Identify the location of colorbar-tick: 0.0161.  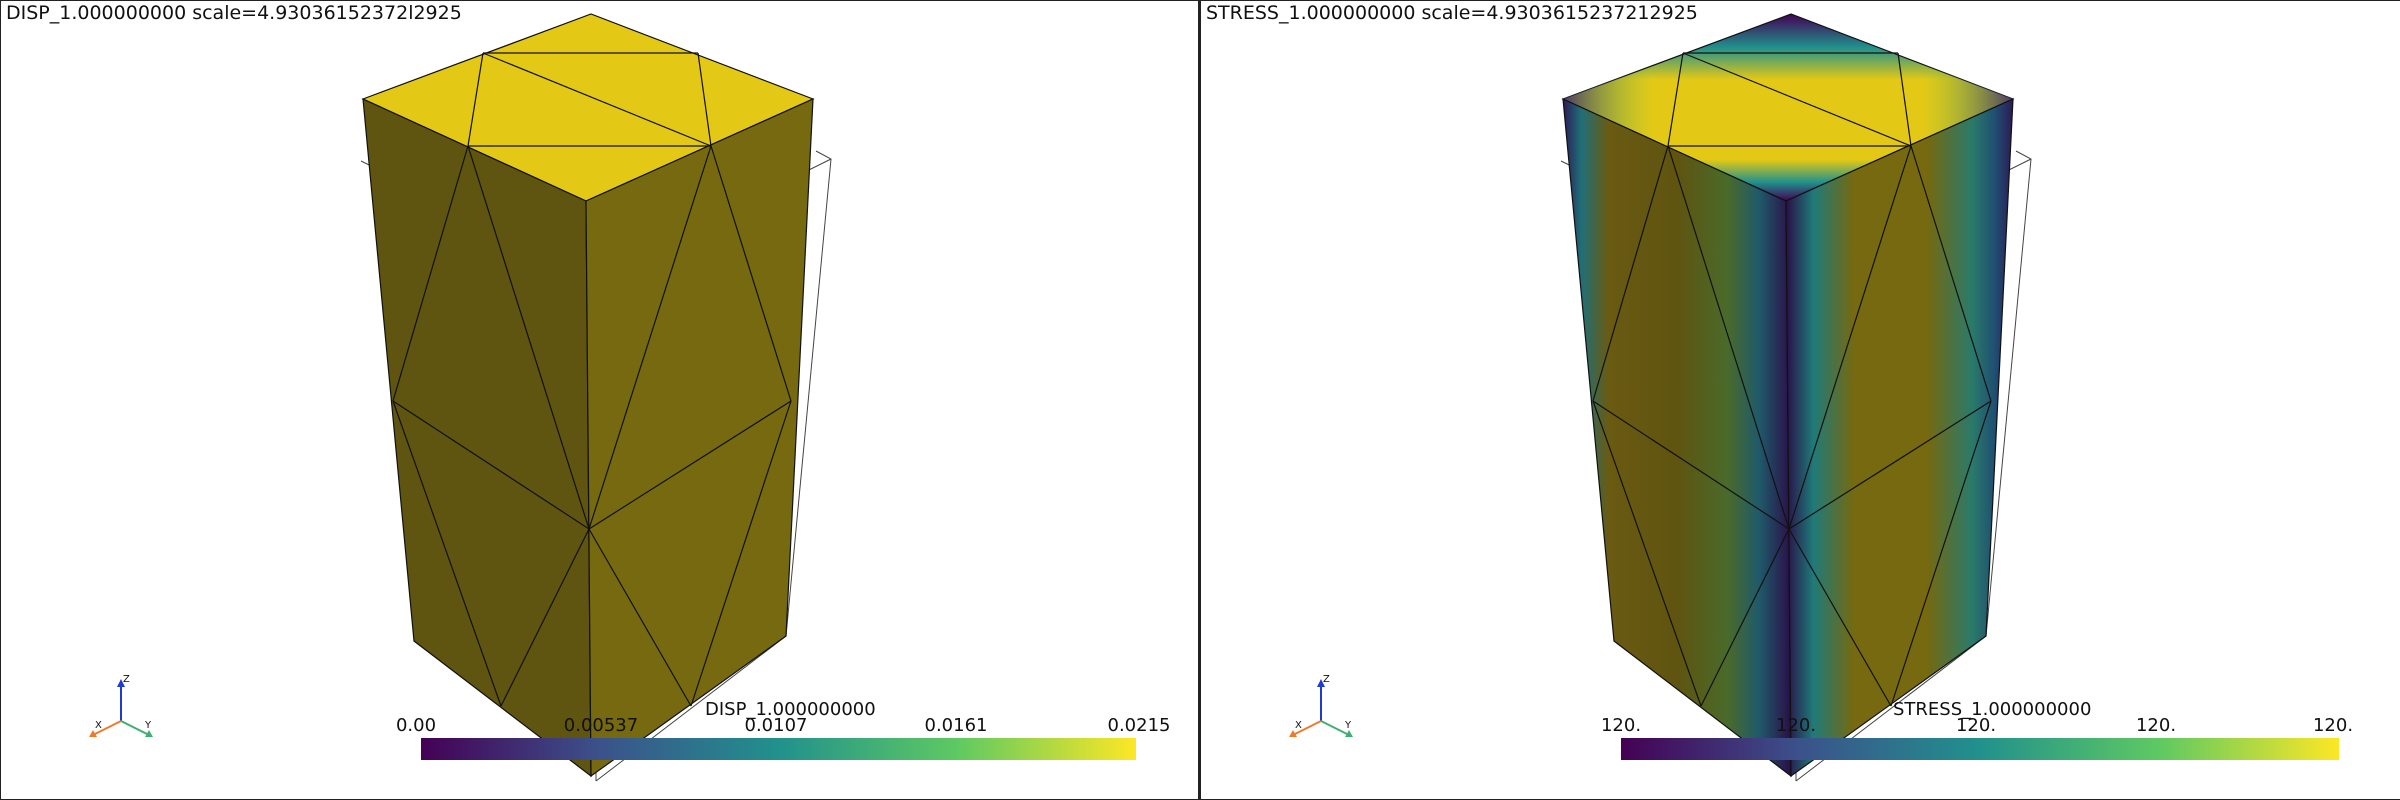
(956, 725).